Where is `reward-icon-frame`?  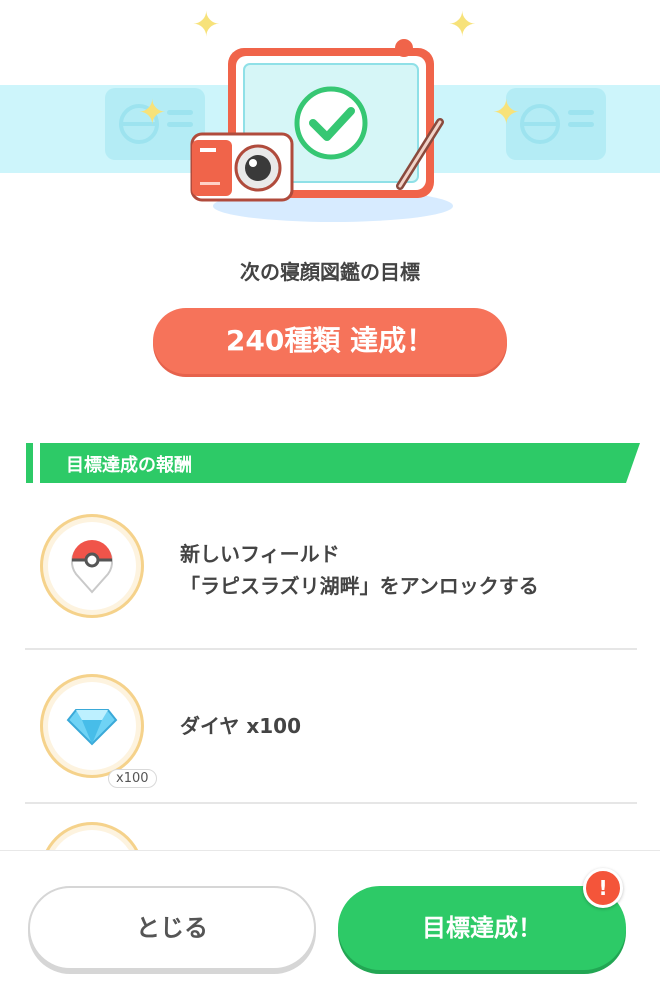 reward-icon-frame is located at coordinates (92, 566).